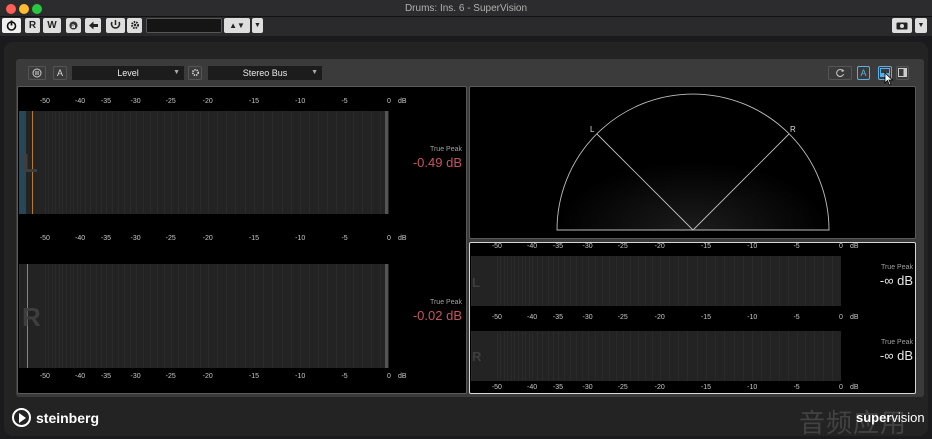 The width and height of the screenshot is (932, 439). I want to click on module-a-button: A, so click(60, 73).